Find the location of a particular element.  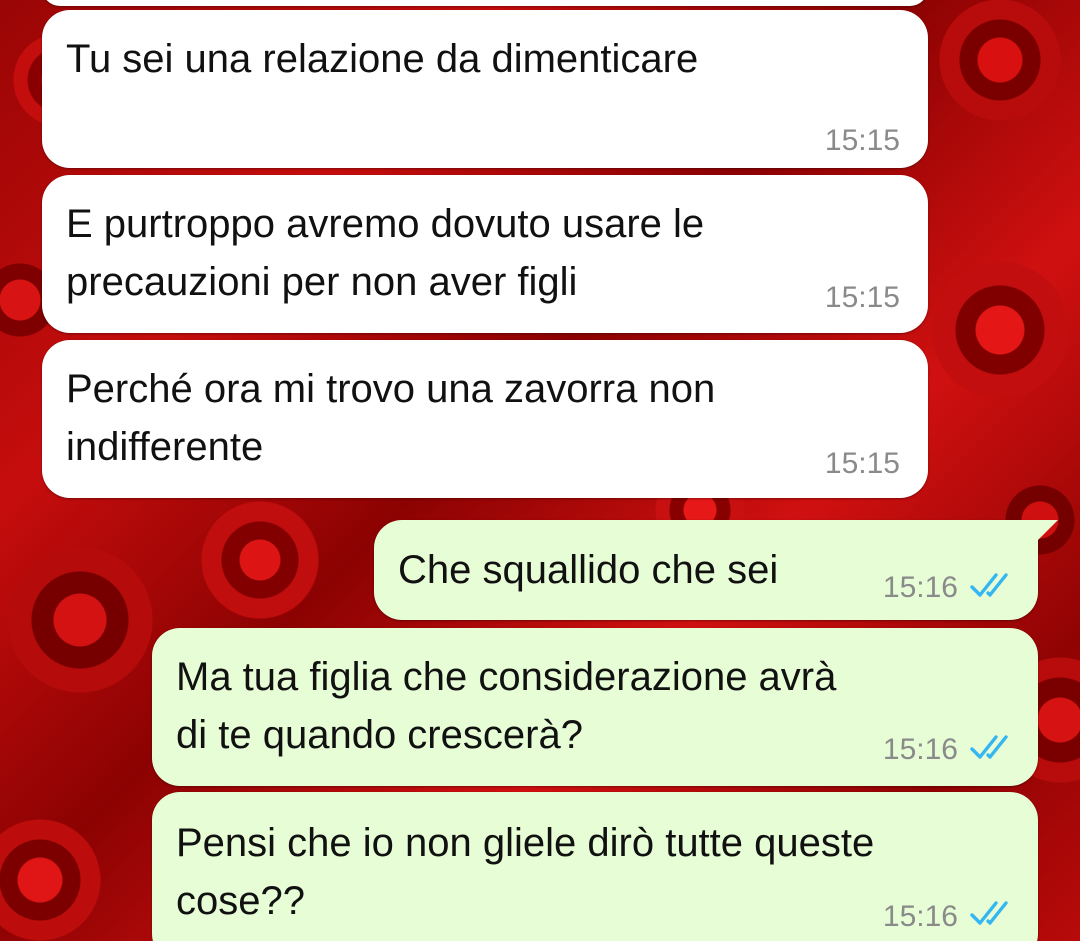

outgoing-message-bubble: Che squallido che sei 15:16 is located at coordinates (716, 570).